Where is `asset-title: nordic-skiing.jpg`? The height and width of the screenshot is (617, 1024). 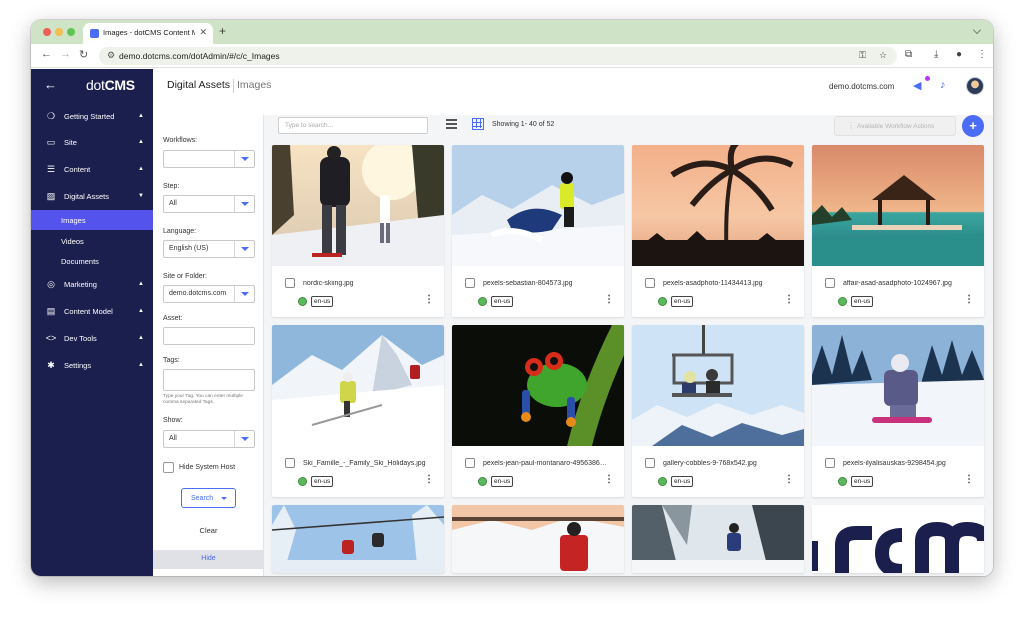 asset-title: nordic-skiing.jpg is located at coordinates (365, 283).